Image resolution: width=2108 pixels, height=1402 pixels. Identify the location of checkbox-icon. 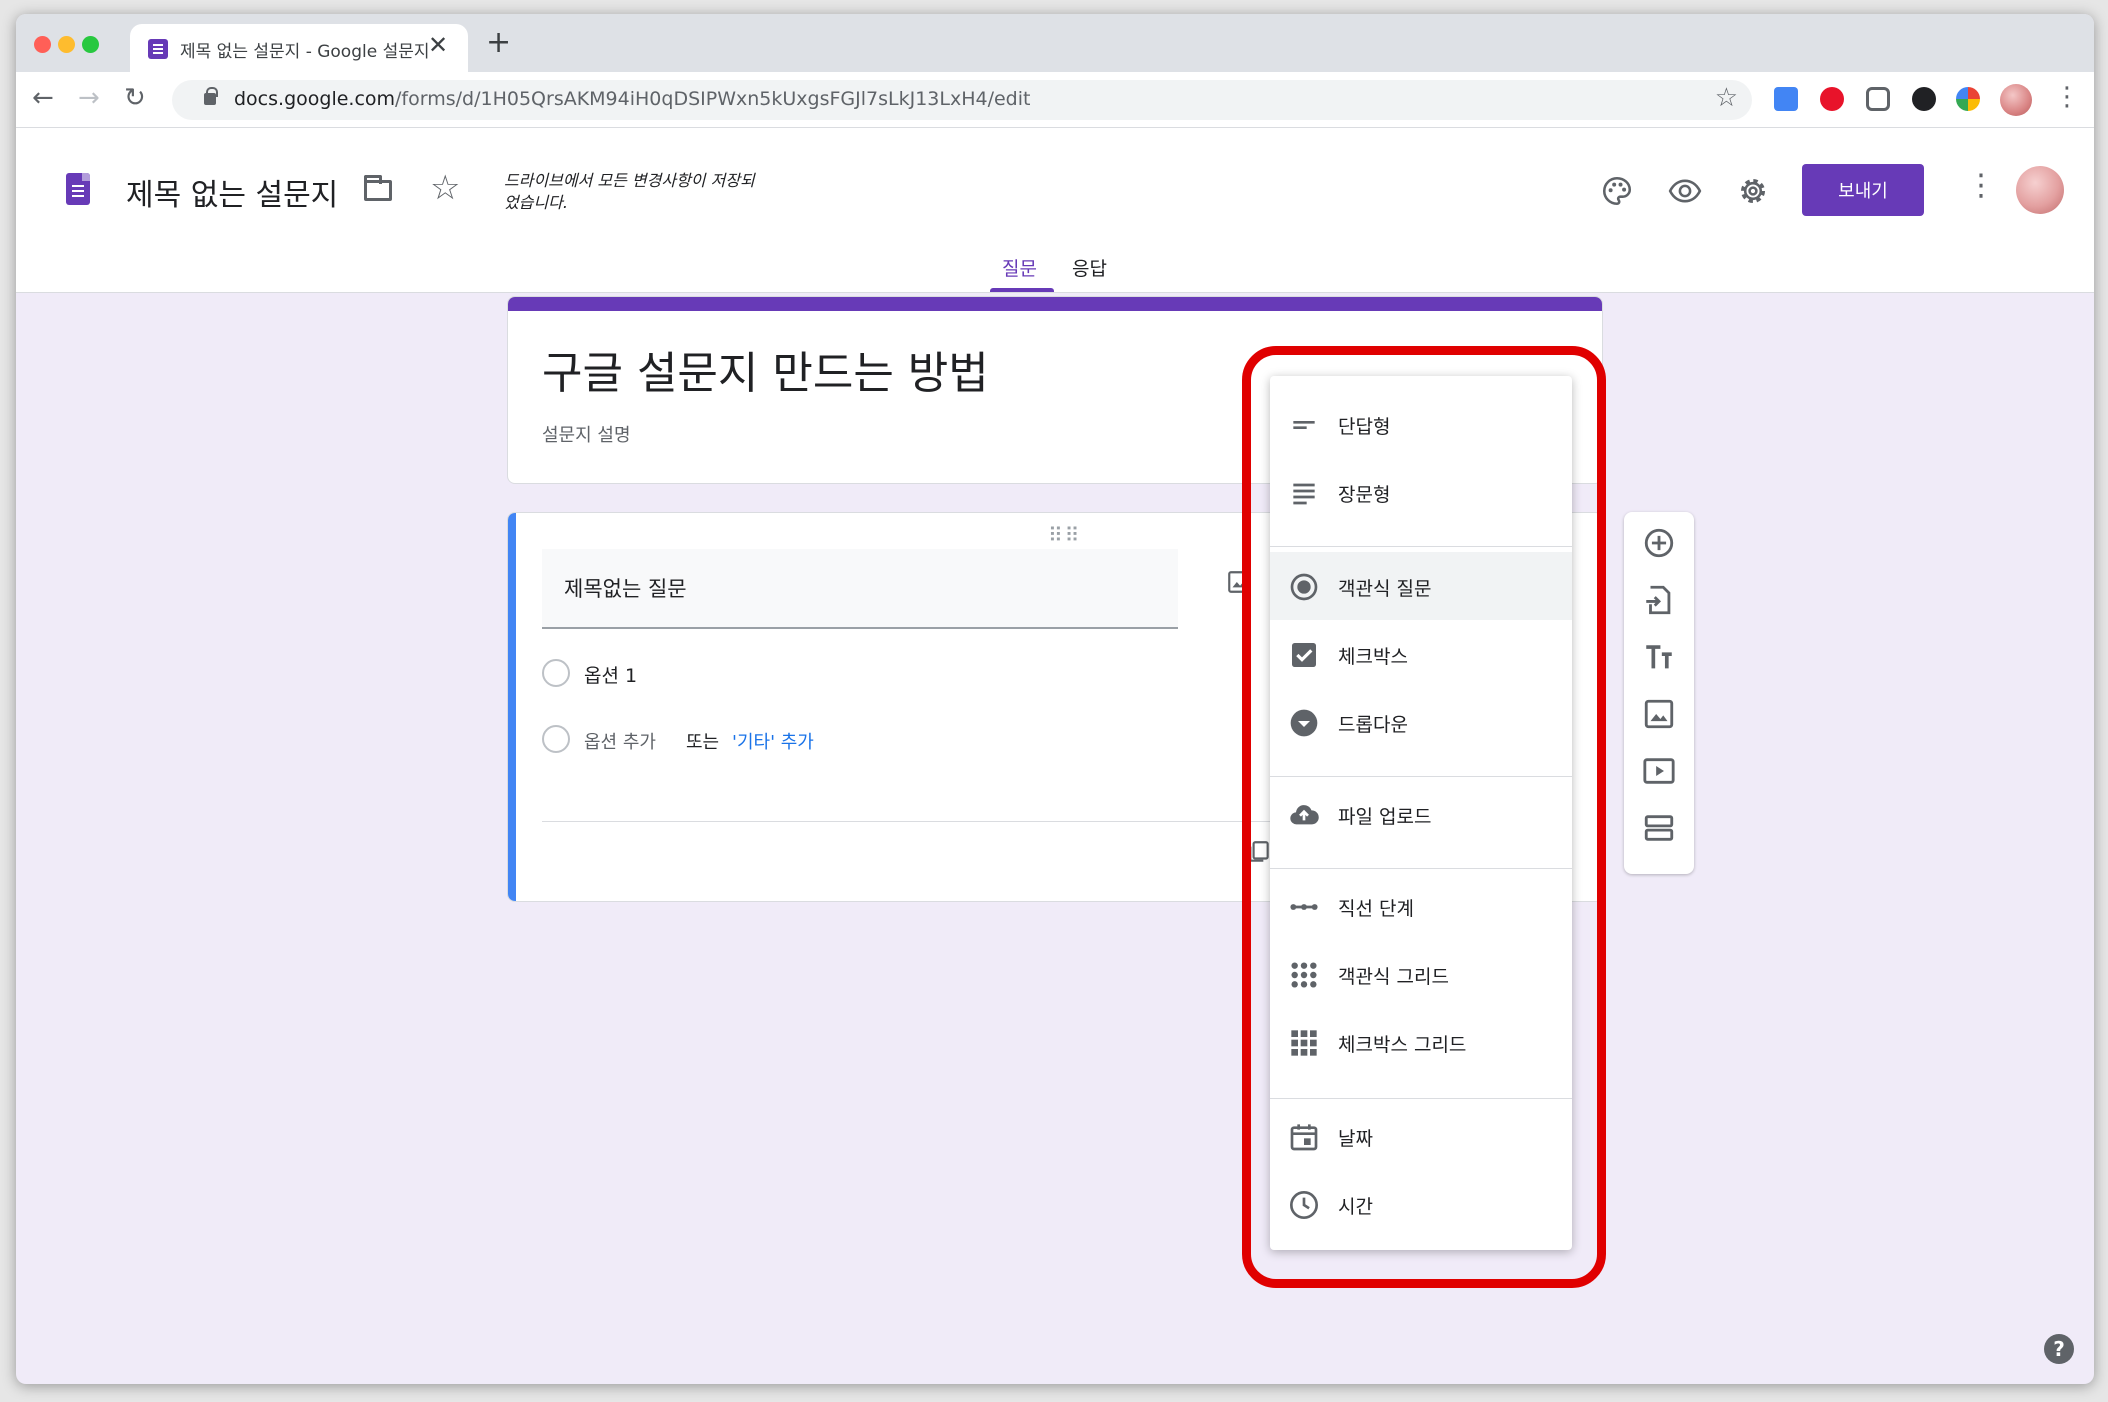
(1304, 655).